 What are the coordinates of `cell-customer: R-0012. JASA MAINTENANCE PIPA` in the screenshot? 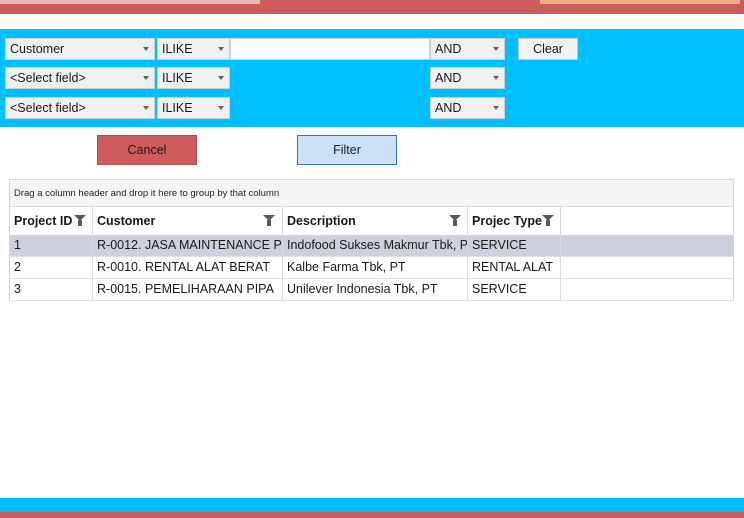 It's located at (188, 245).